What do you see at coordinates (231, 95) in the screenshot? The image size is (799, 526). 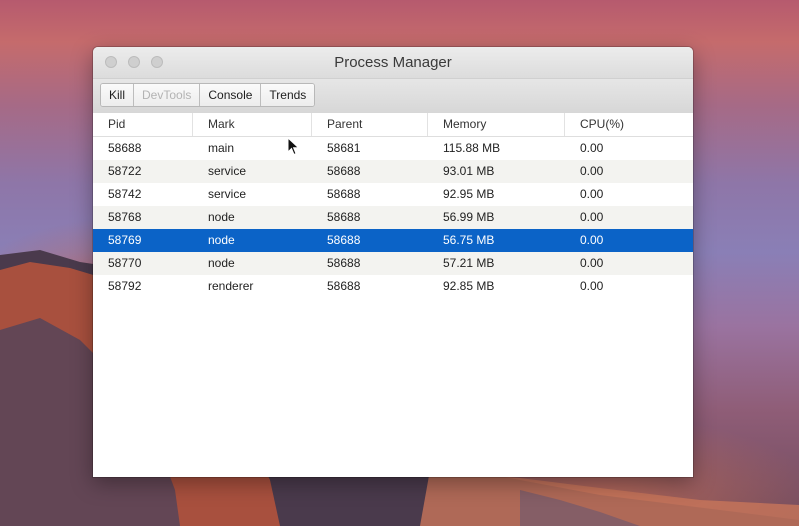 I see `console-button: Console` at bounding box center [231, 95].